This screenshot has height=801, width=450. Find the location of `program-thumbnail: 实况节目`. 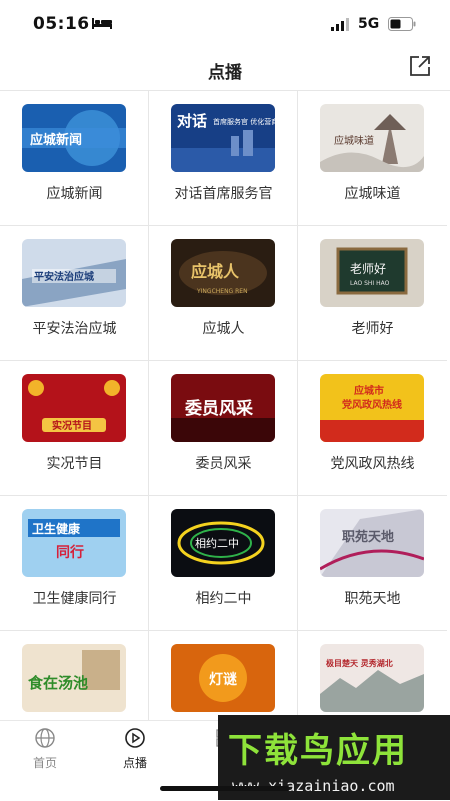

program-thumbnail: 实况节目 is located at coordinates (74, 408).